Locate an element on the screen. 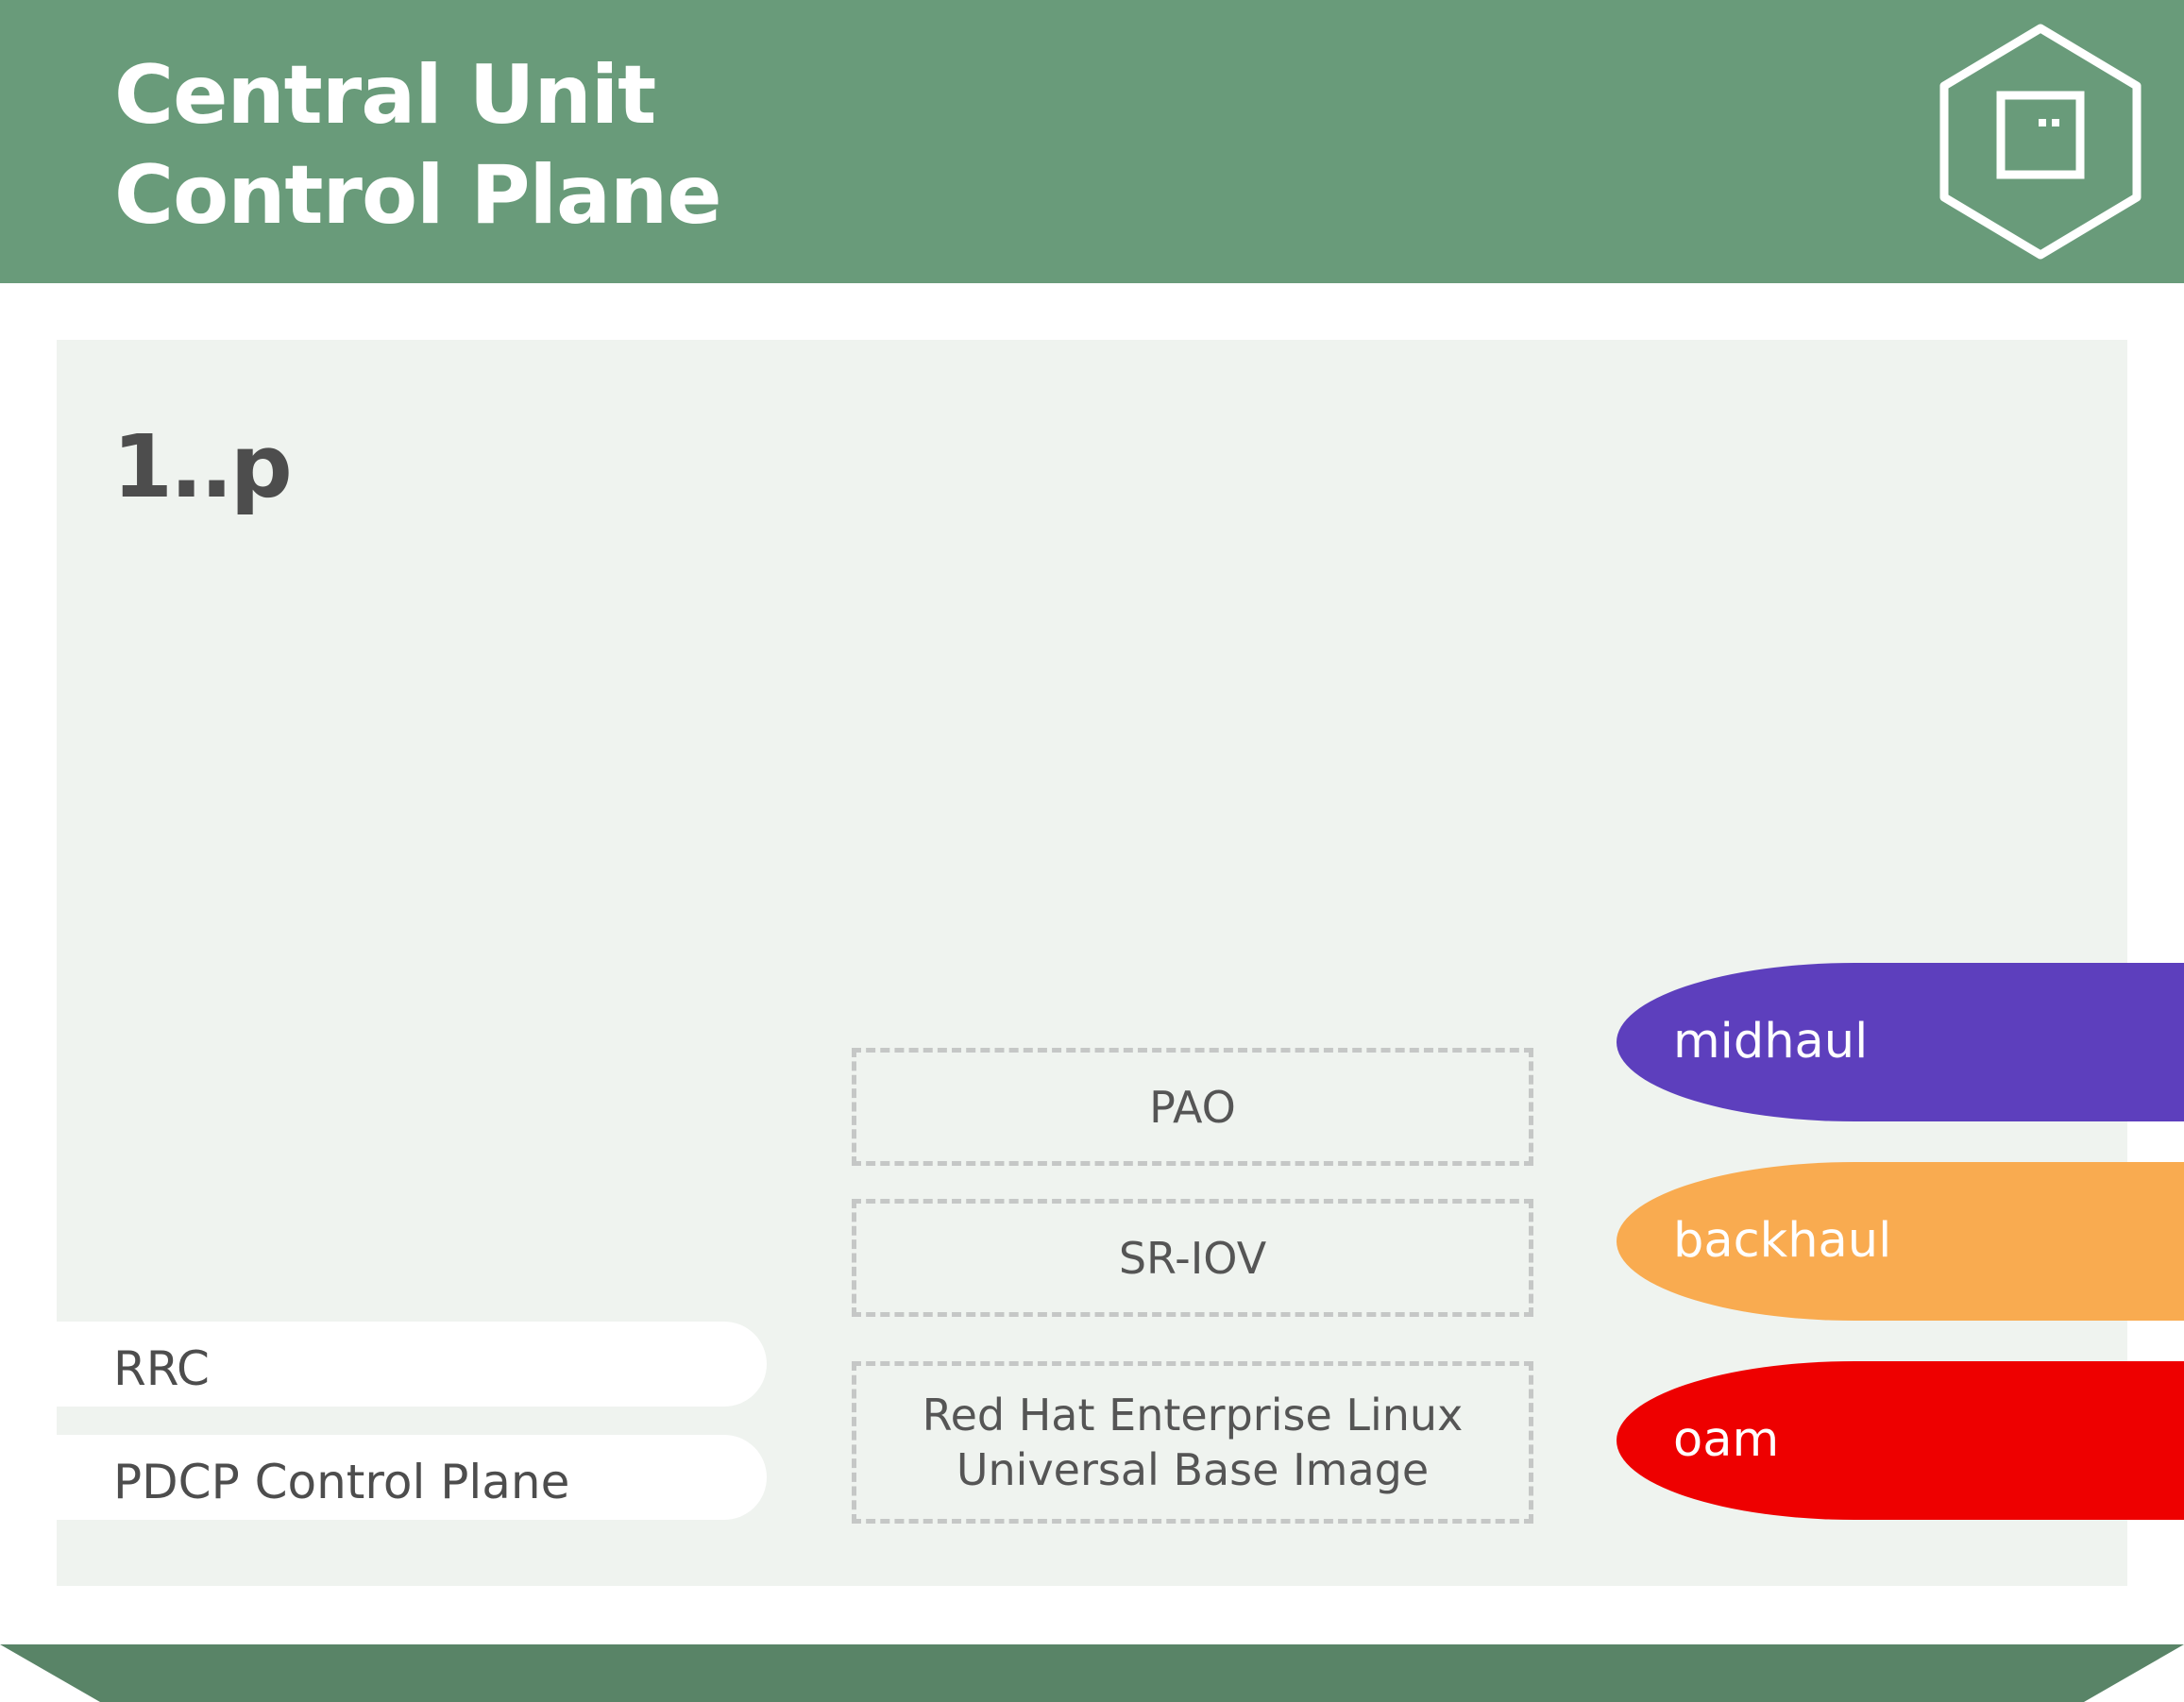 Image resolution: width=2184 pixels, height=1702 pixels. pao-label: PAO is located at coordinates (1192, 1107).